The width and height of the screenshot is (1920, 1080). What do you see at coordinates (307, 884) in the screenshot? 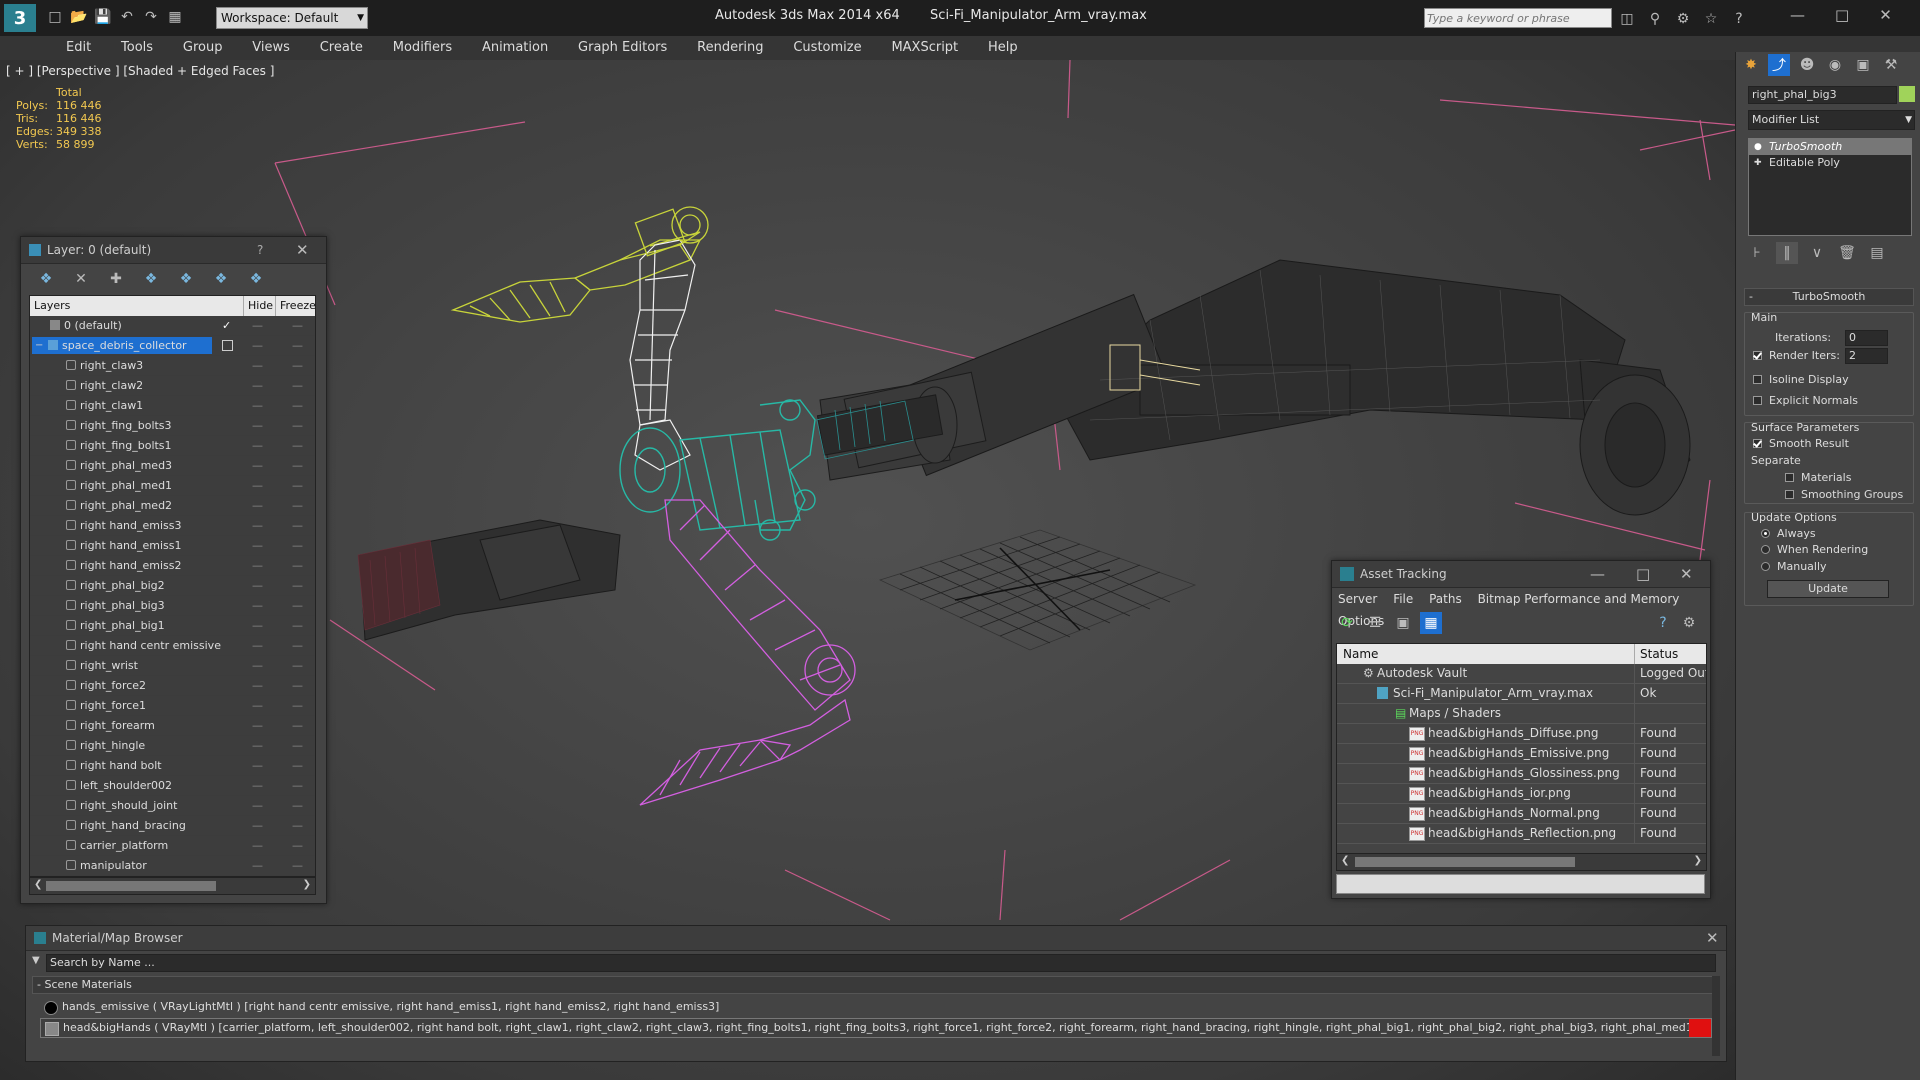
I see `scroll-right-icon: ❯` at bounding box center [307, 884].